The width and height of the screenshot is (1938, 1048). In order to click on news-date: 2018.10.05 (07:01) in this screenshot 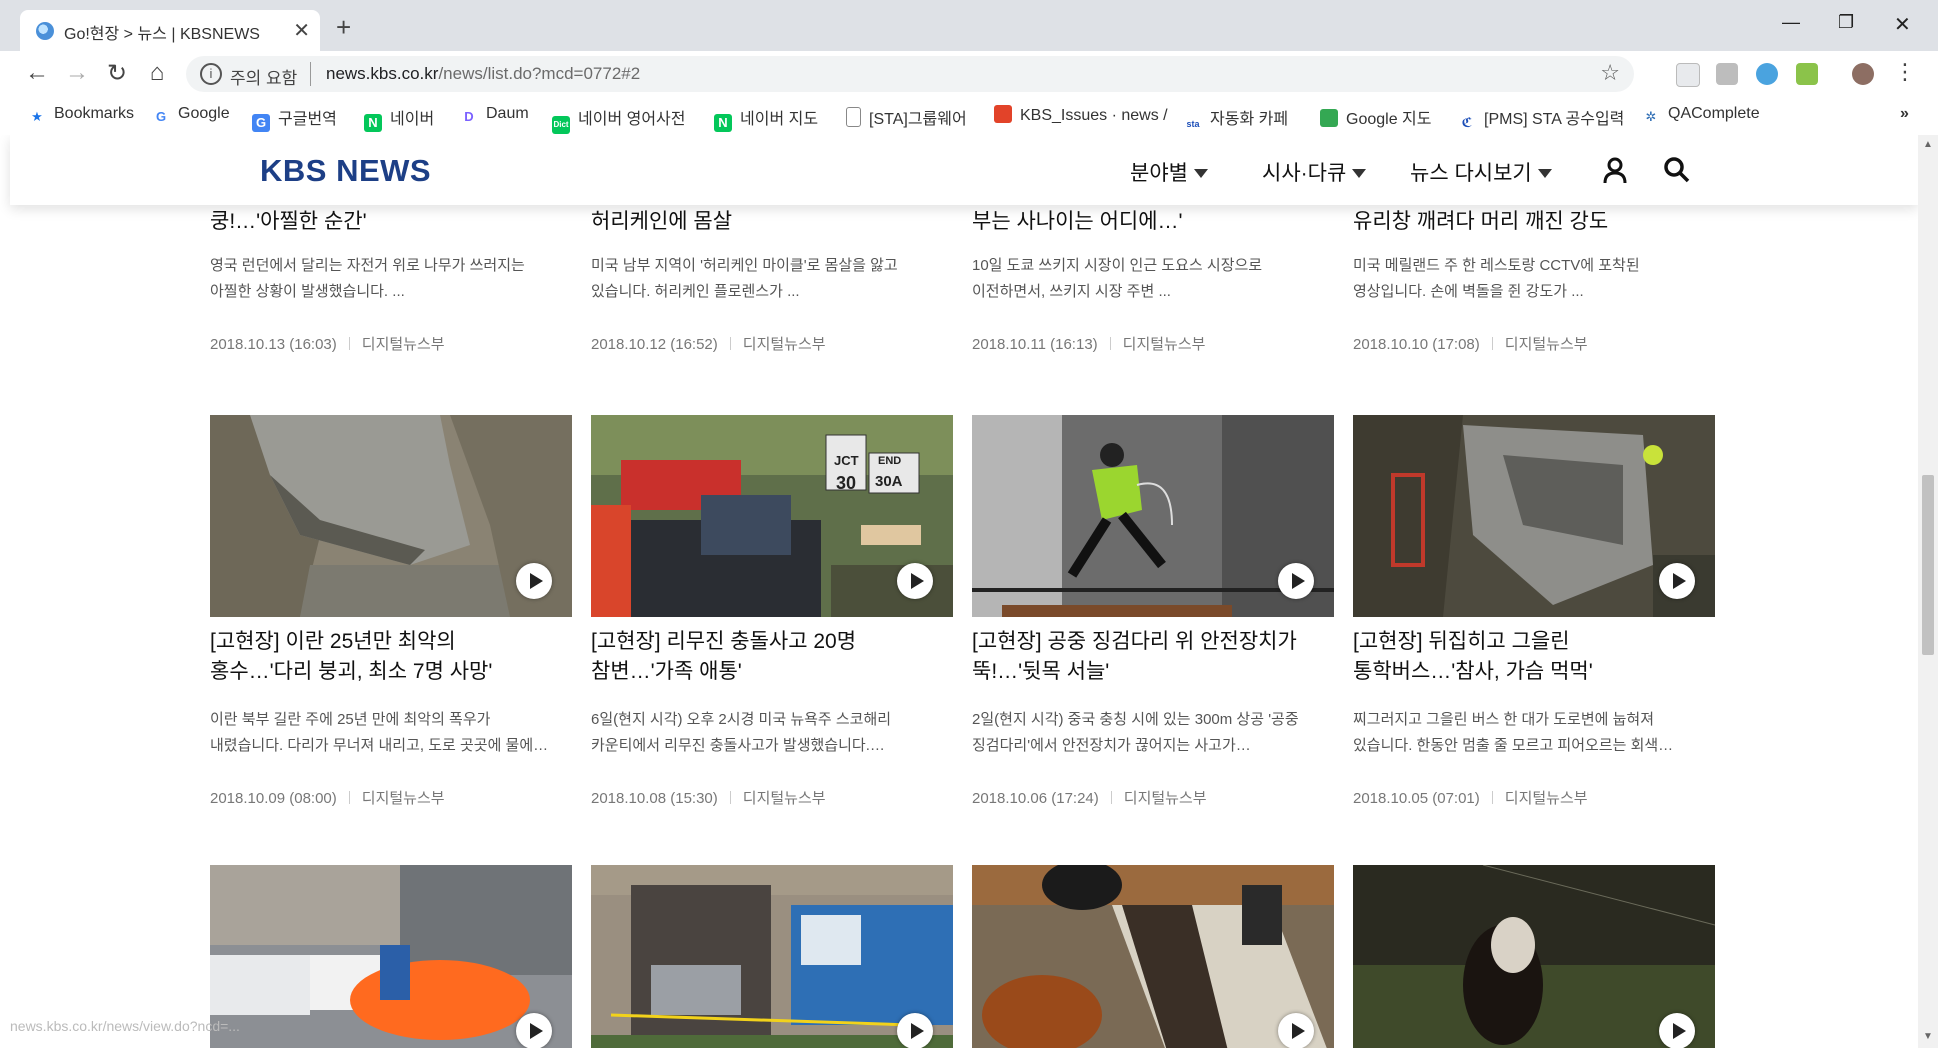, I will do `click(1416, 798)`.